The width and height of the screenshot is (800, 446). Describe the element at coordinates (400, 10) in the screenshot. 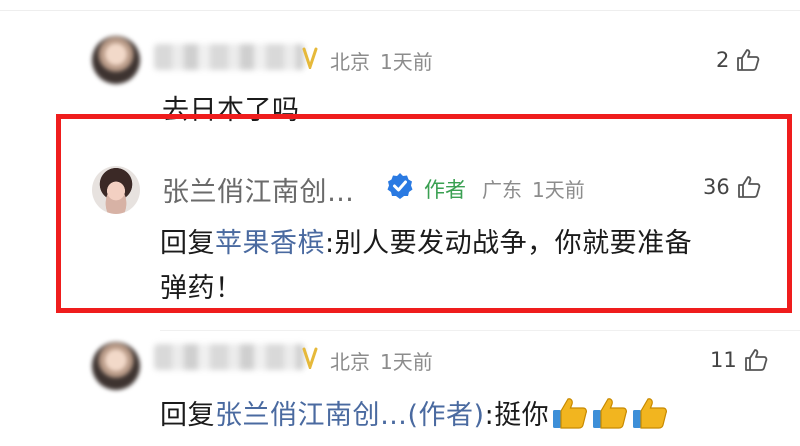

I see `top-divider` at that location.